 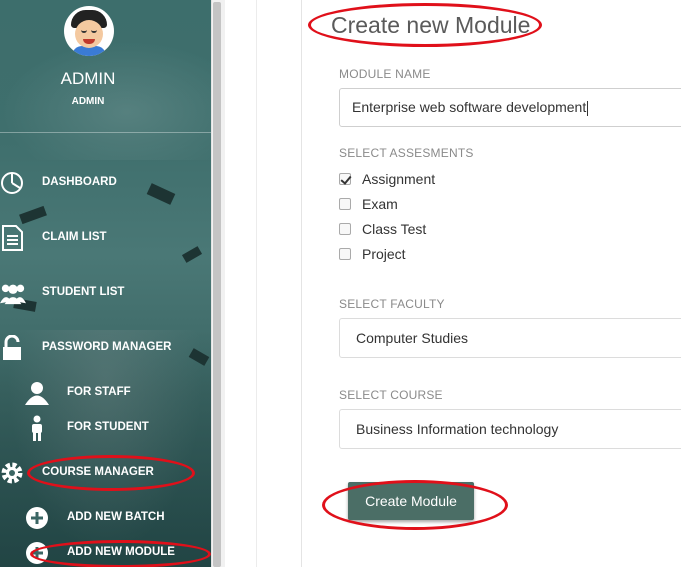 I want to click on faculty-label: SELECT FACULTY, so click(x=392, y=304).